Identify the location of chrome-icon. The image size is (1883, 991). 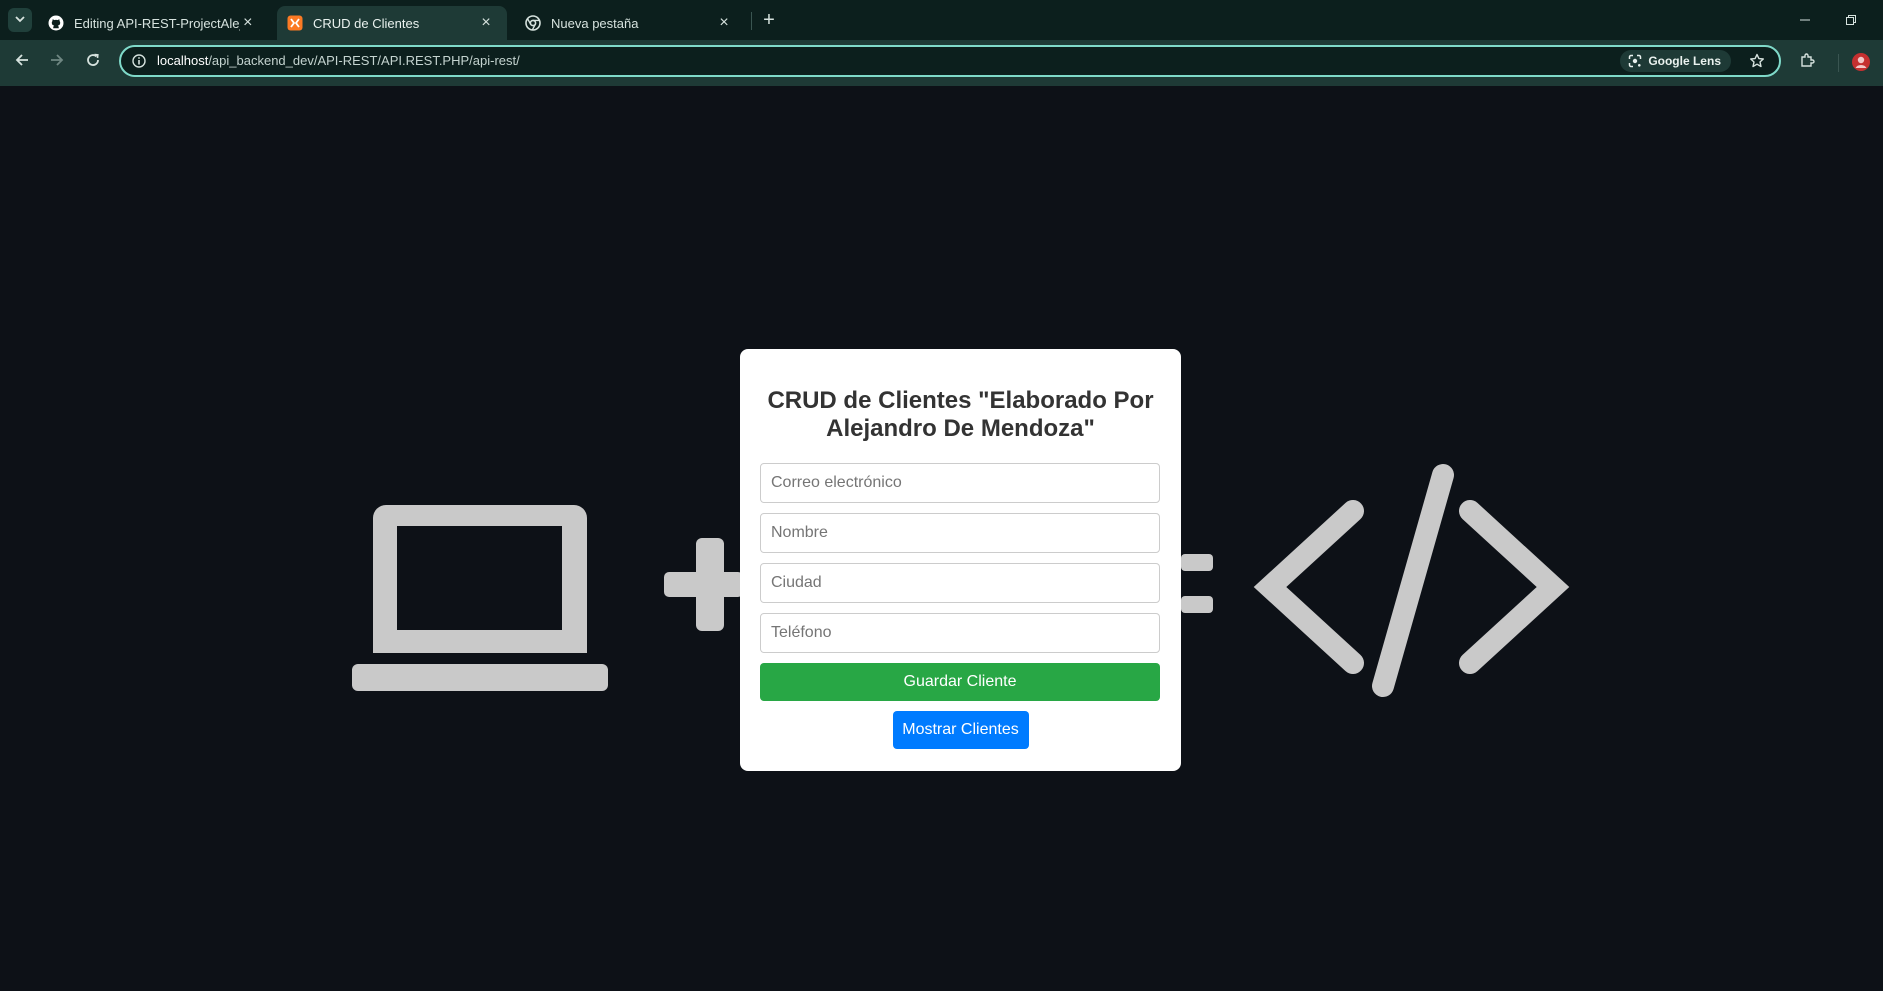
(533, 23).